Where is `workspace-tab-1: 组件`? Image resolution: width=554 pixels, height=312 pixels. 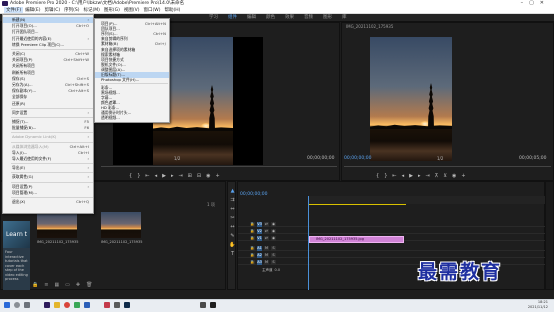
workspace-tab-1: 组件 is located at coordinates (232, 18).